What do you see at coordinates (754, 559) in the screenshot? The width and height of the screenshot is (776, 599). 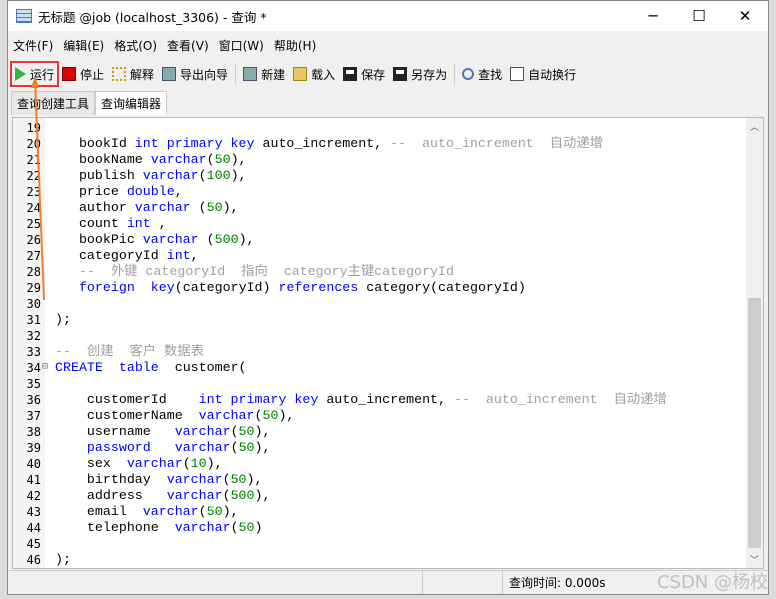 I see `scroll-down-icon: ﹀` at bounding box center [754, 559].